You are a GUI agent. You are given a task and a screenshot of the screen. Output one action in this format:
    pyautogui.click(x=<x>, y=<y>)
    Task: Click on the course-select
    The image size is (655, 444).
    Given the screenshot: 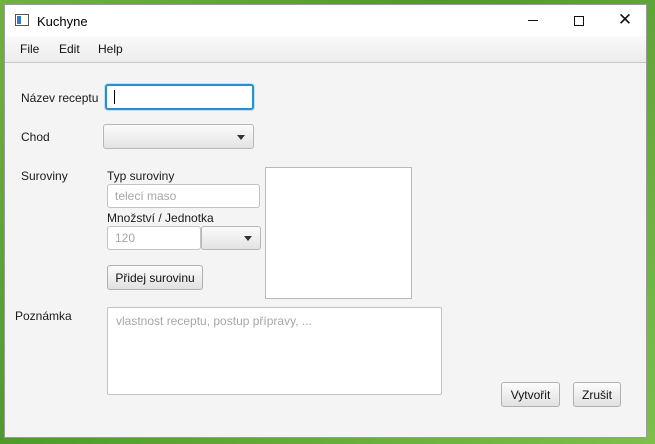 What is the action you would take?
    pyautogui.click(x=178, y=136)
    